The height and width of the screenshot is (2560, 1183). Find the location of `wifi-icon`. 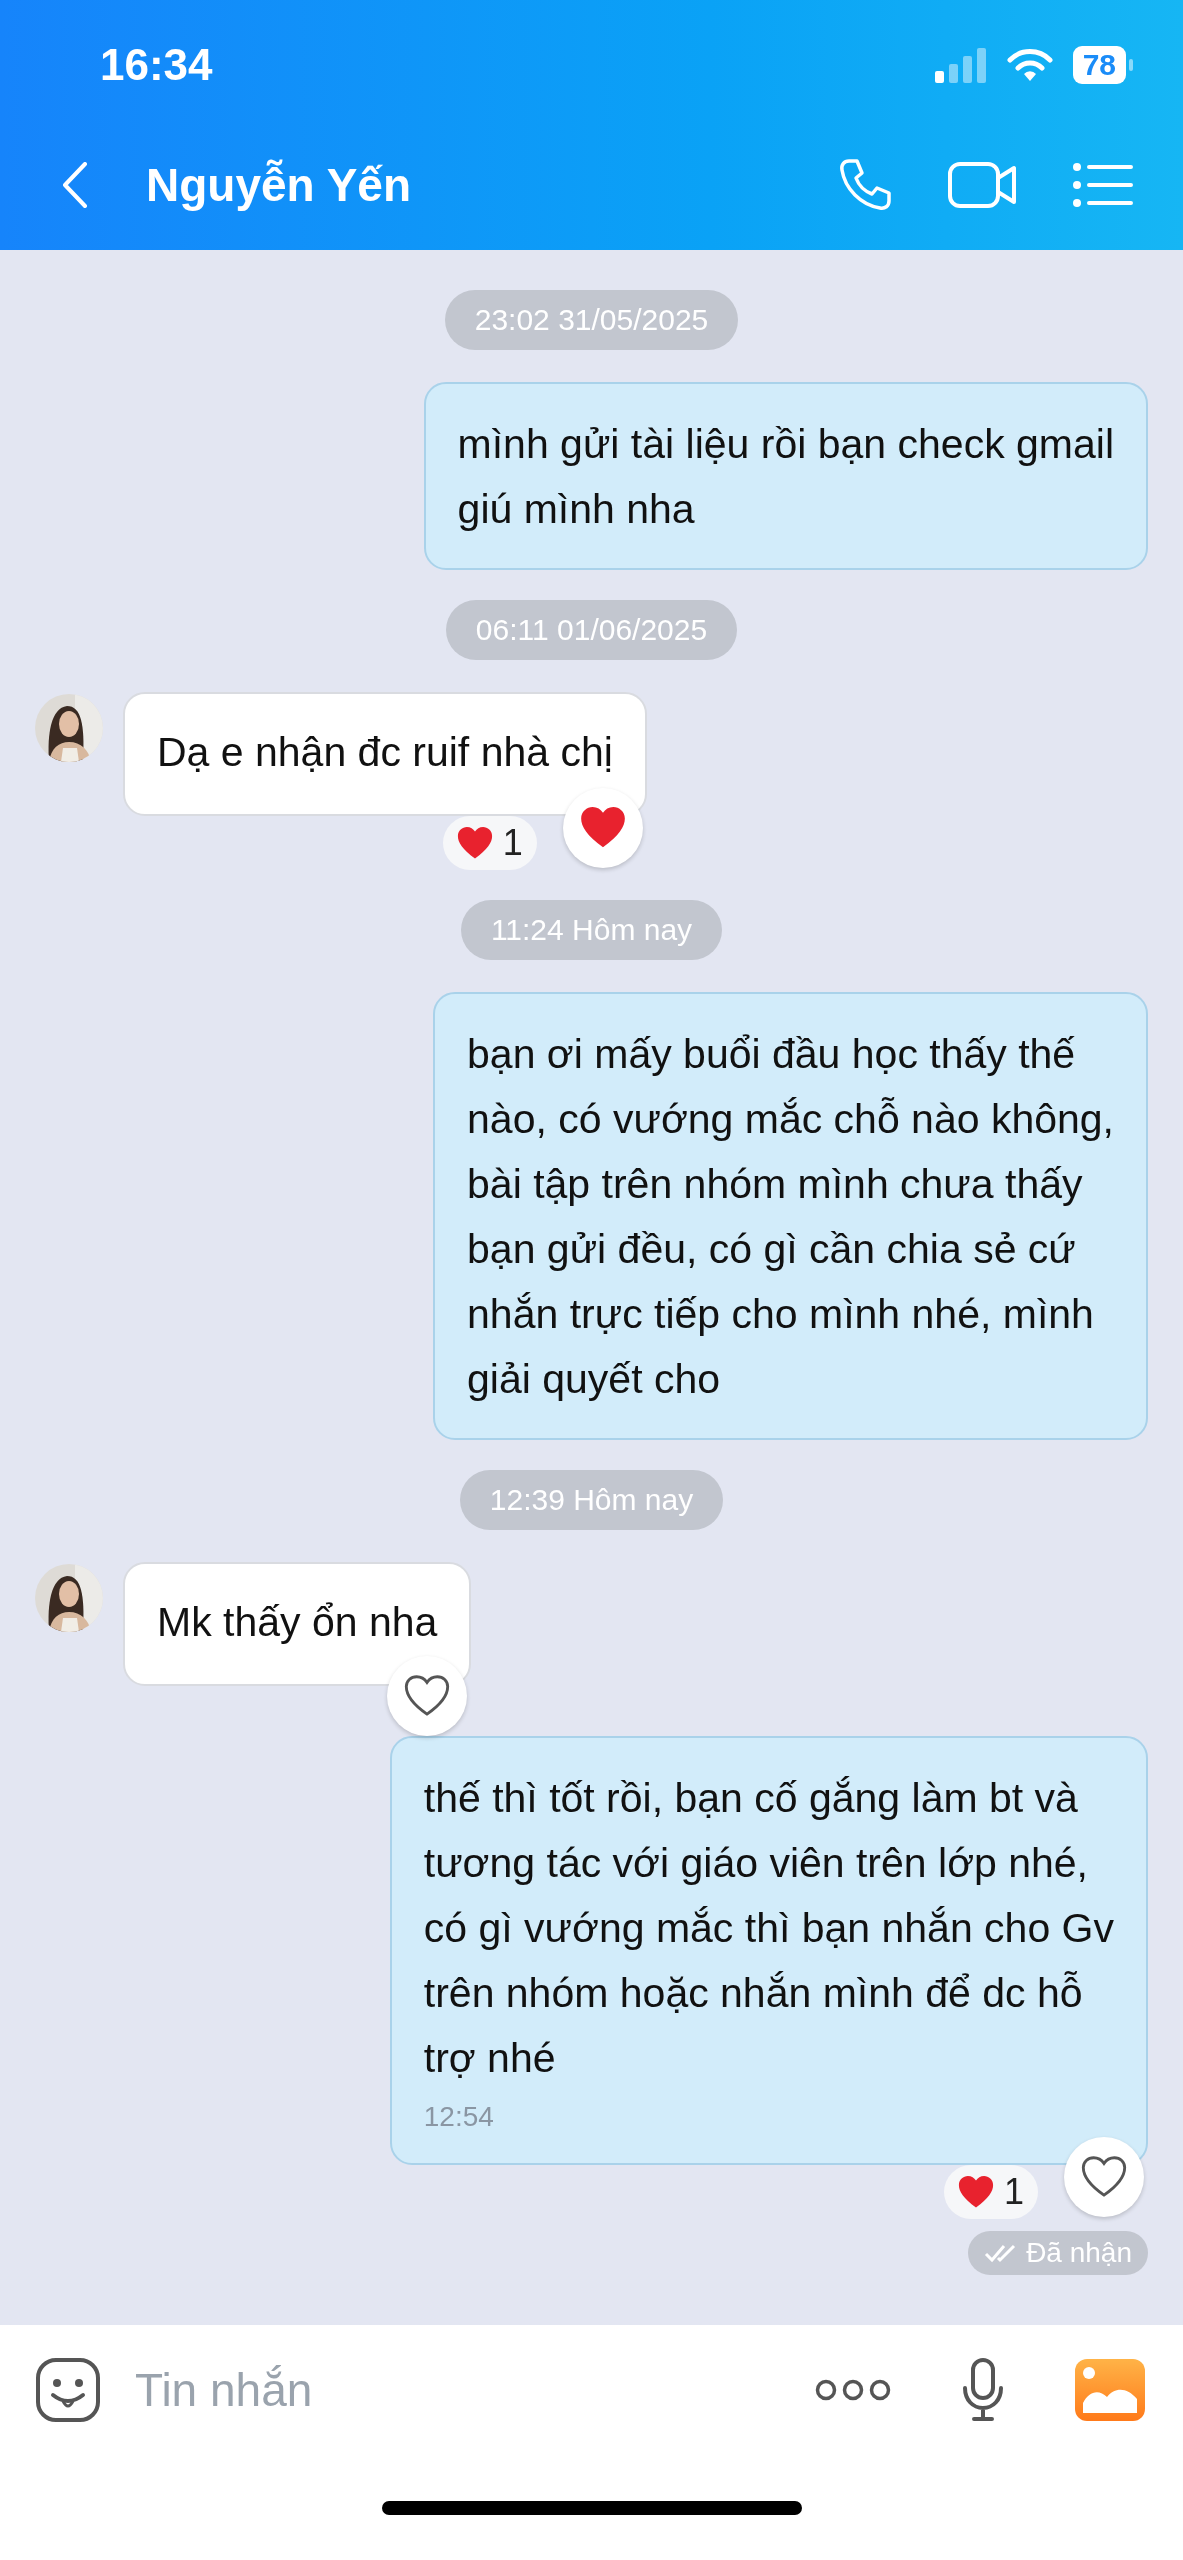

wifi-icon is located at coordinates (1029, 65).